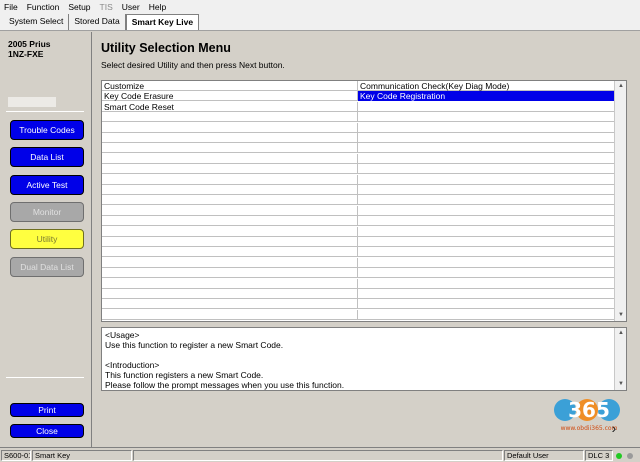  What do you see at coordinates (131, 7) in the screenshot?
I see `menu-user: User` at bounding box center [131, 7].